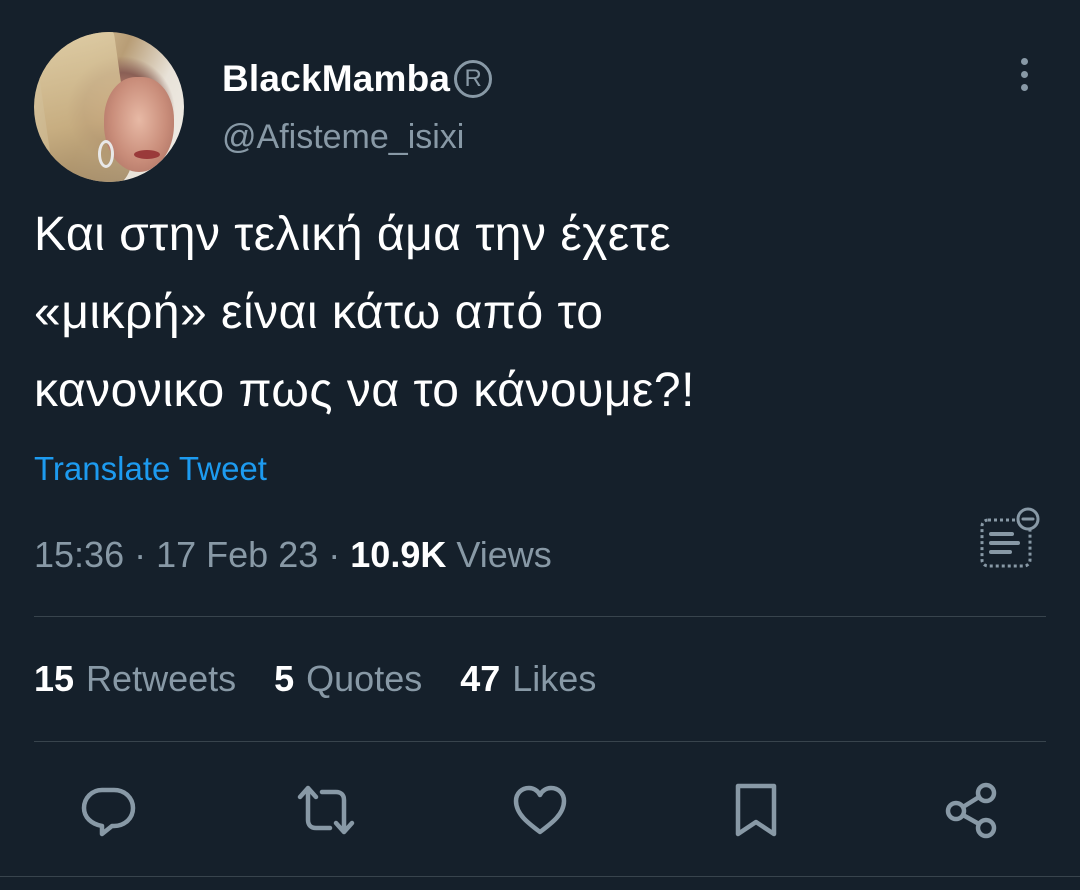  What do you see at coordinates (540, 876) in the screenshot?
I see `bottom-divider` at bounding box center [540, 876].